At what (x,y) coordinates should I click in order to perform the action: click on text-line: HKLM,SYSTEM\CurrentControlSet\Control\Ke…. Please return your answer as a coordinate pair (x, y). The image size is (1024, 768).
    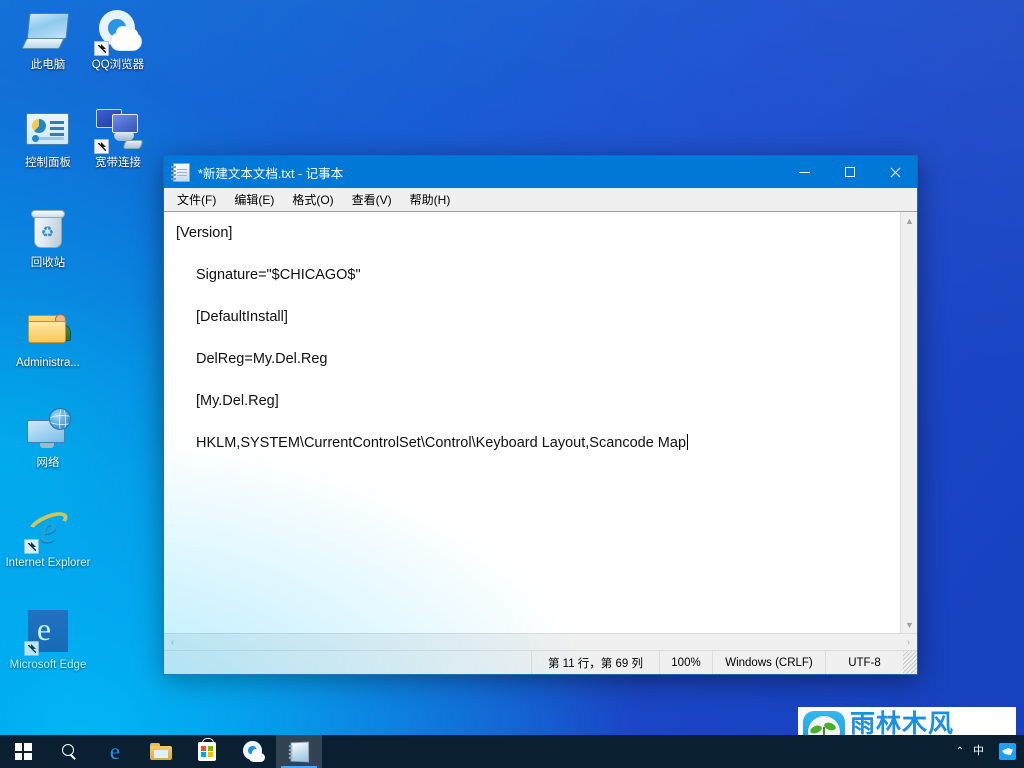
    Looking at the image, I should click on (441, 443).